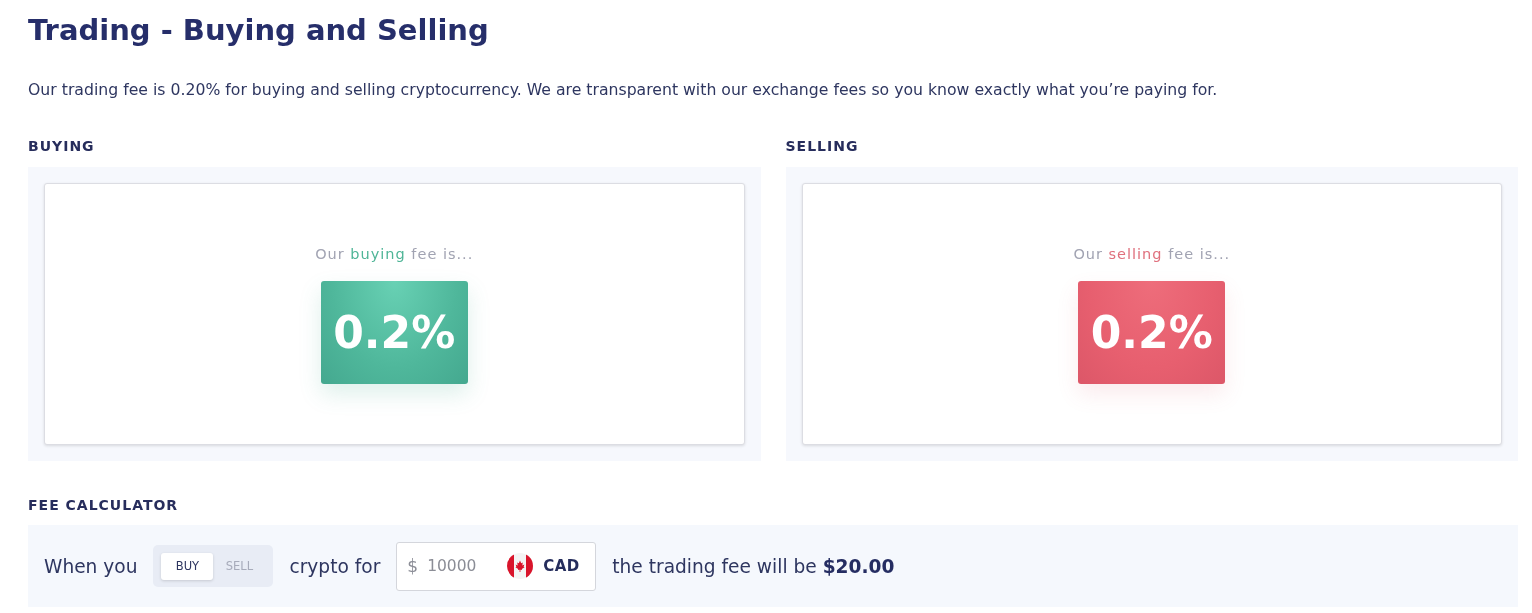 This screenshot has width=1532, height=613. Describe the element at coordinates (104, 505) in the screenshot. I see `section-heading: FEE CALCULATOR` at that location.